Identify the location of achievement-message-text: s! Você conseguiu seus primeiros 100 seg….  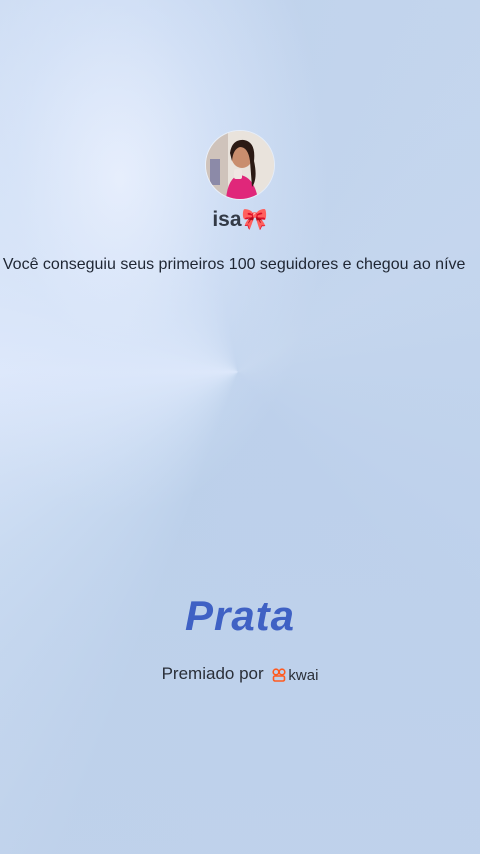
(233, 264).